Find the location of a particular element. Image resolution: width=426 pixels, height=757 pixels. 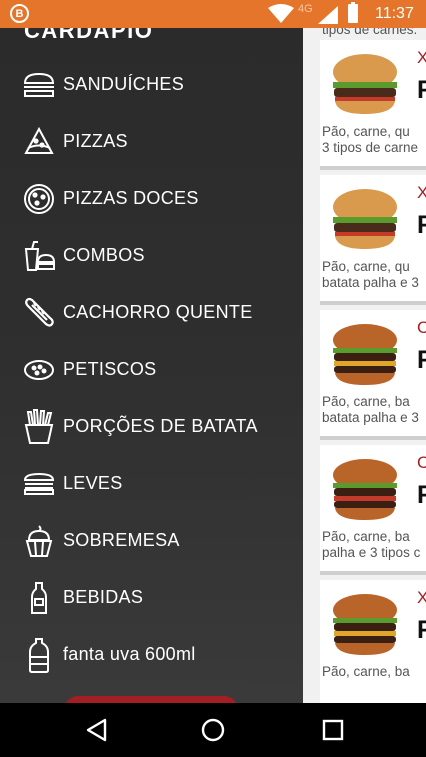

app-logo-icon: B is located at coordinates (19, 13).